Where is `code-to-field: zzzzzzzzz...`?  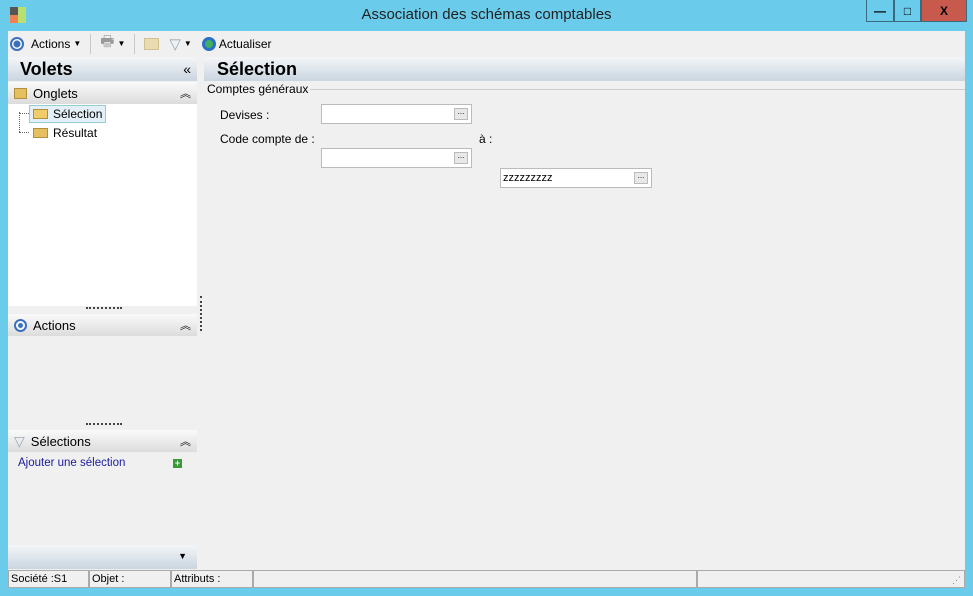
code-to-field: zzzzzzzzz... is located at coordinates (576, 178).